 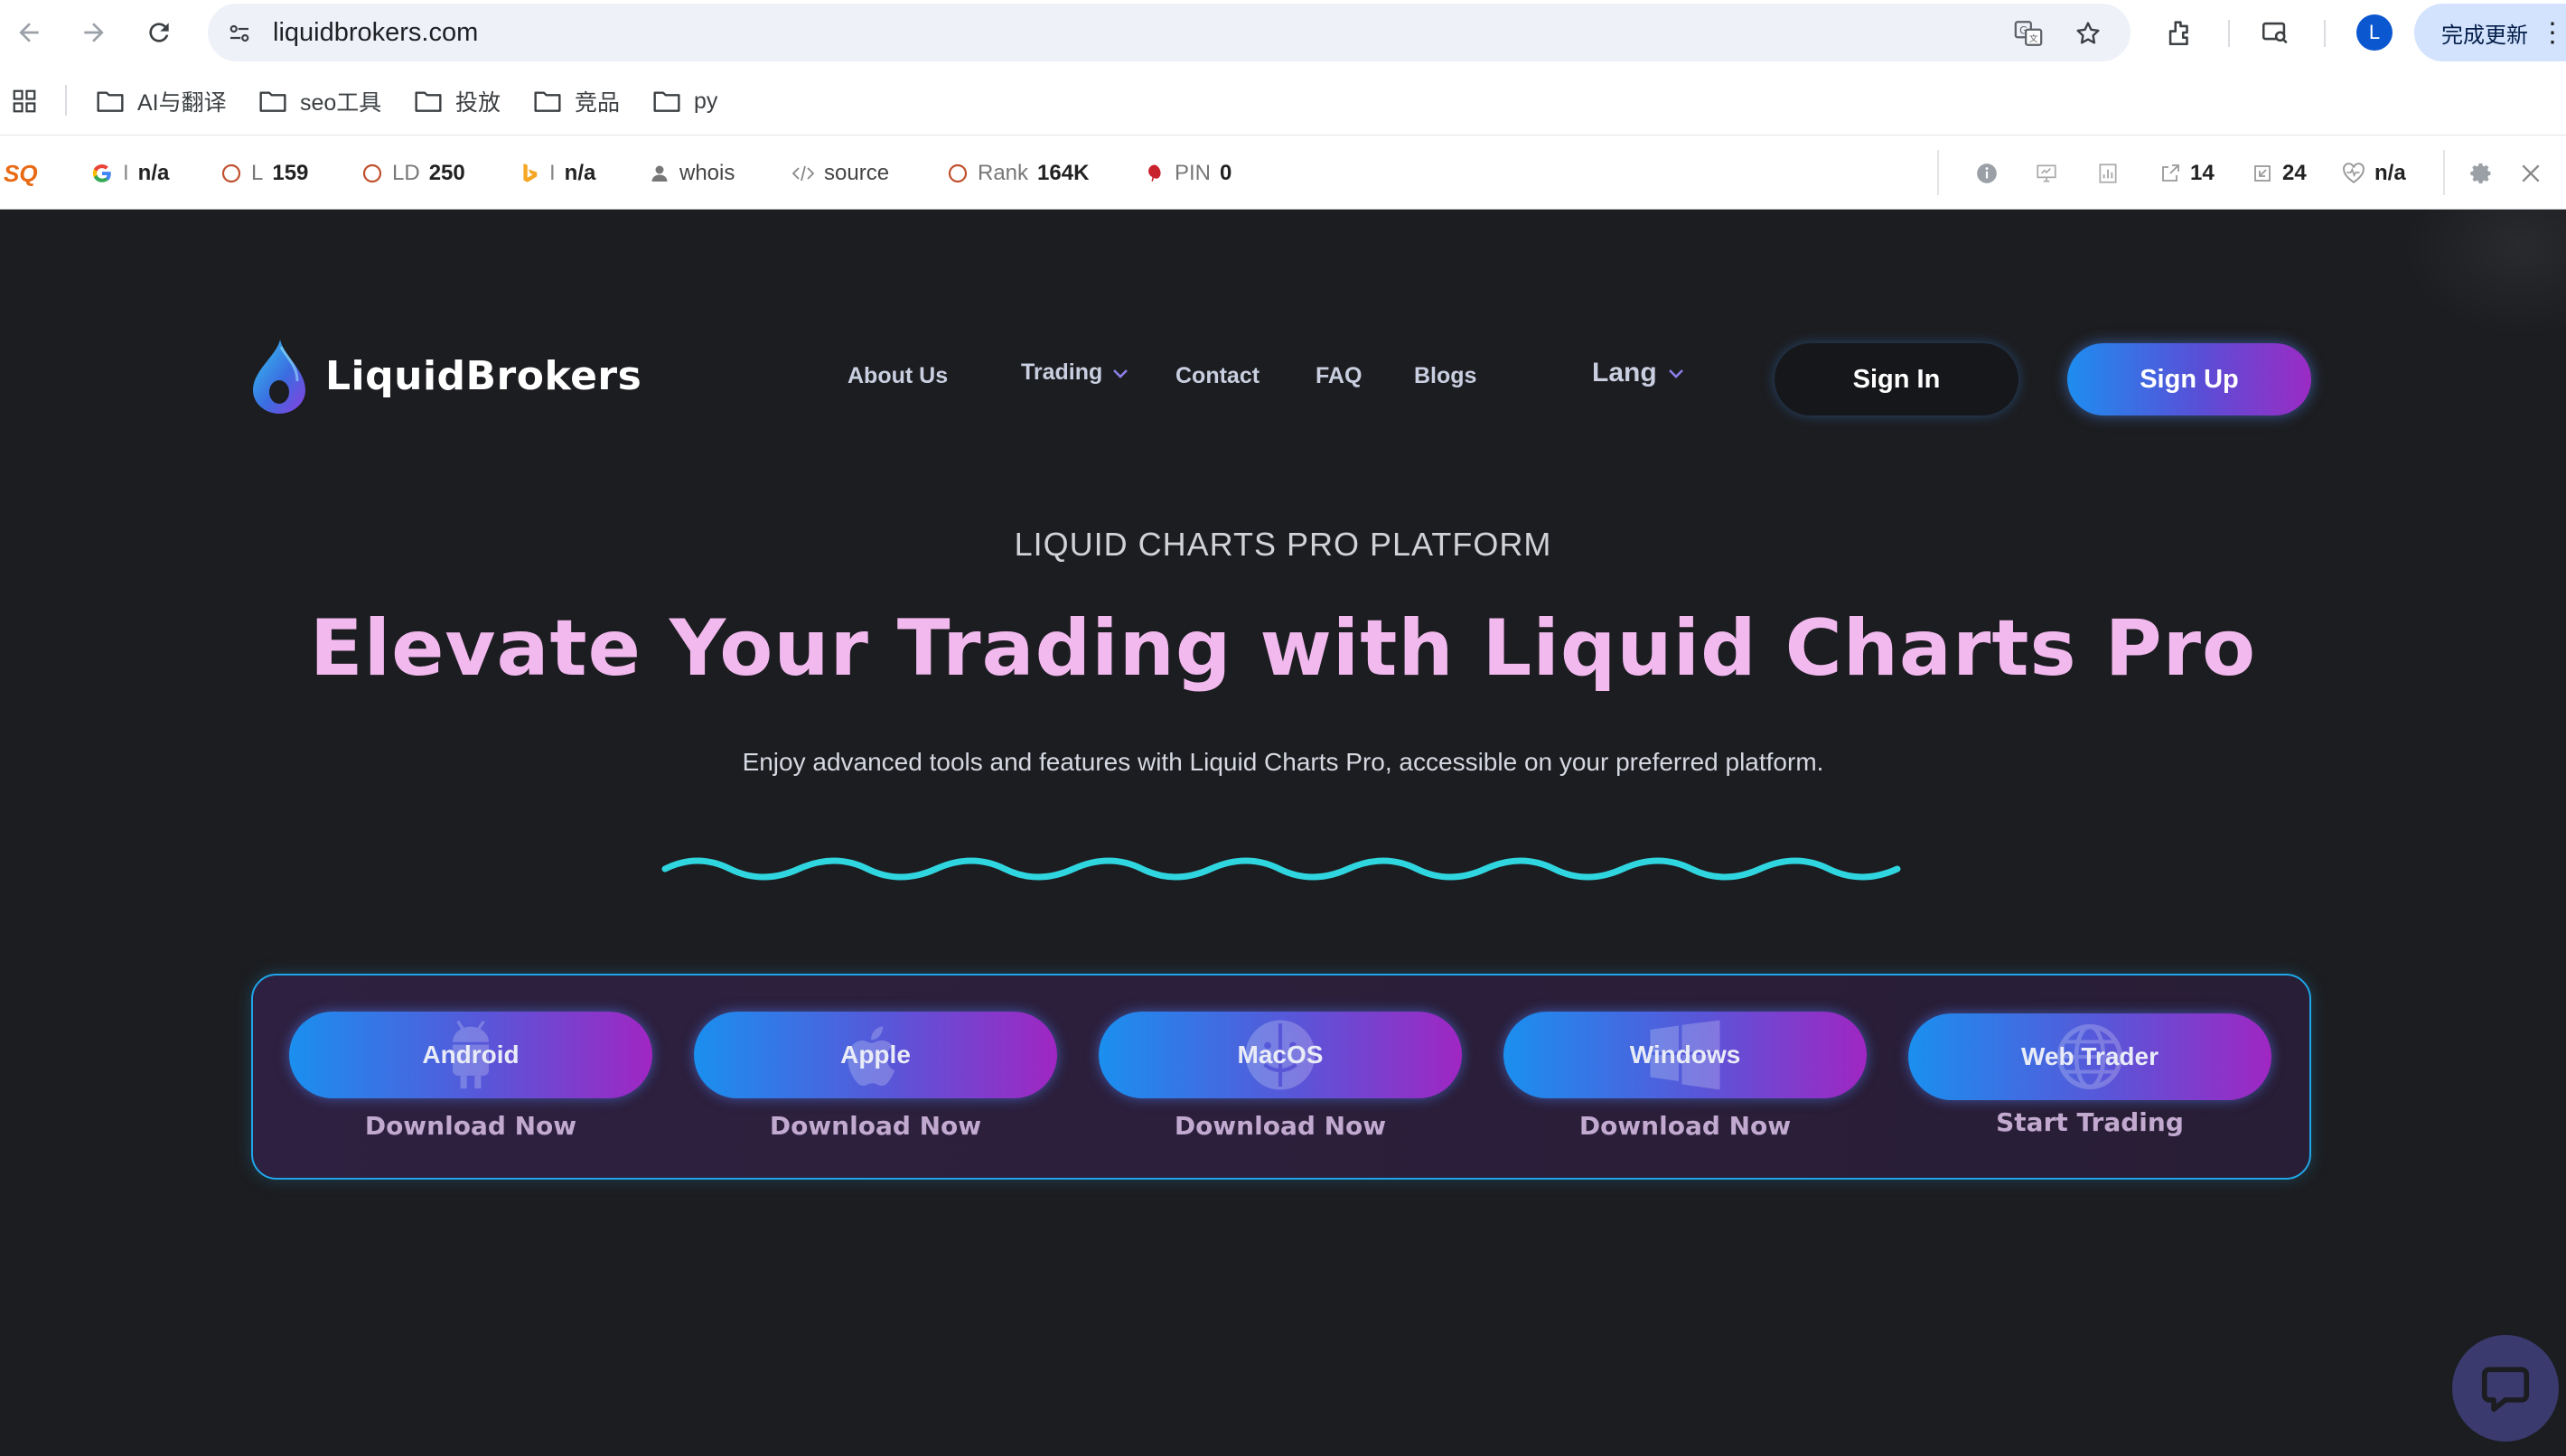 I want to click on bookmark-label: 竞品, so click(x=598, y=103).